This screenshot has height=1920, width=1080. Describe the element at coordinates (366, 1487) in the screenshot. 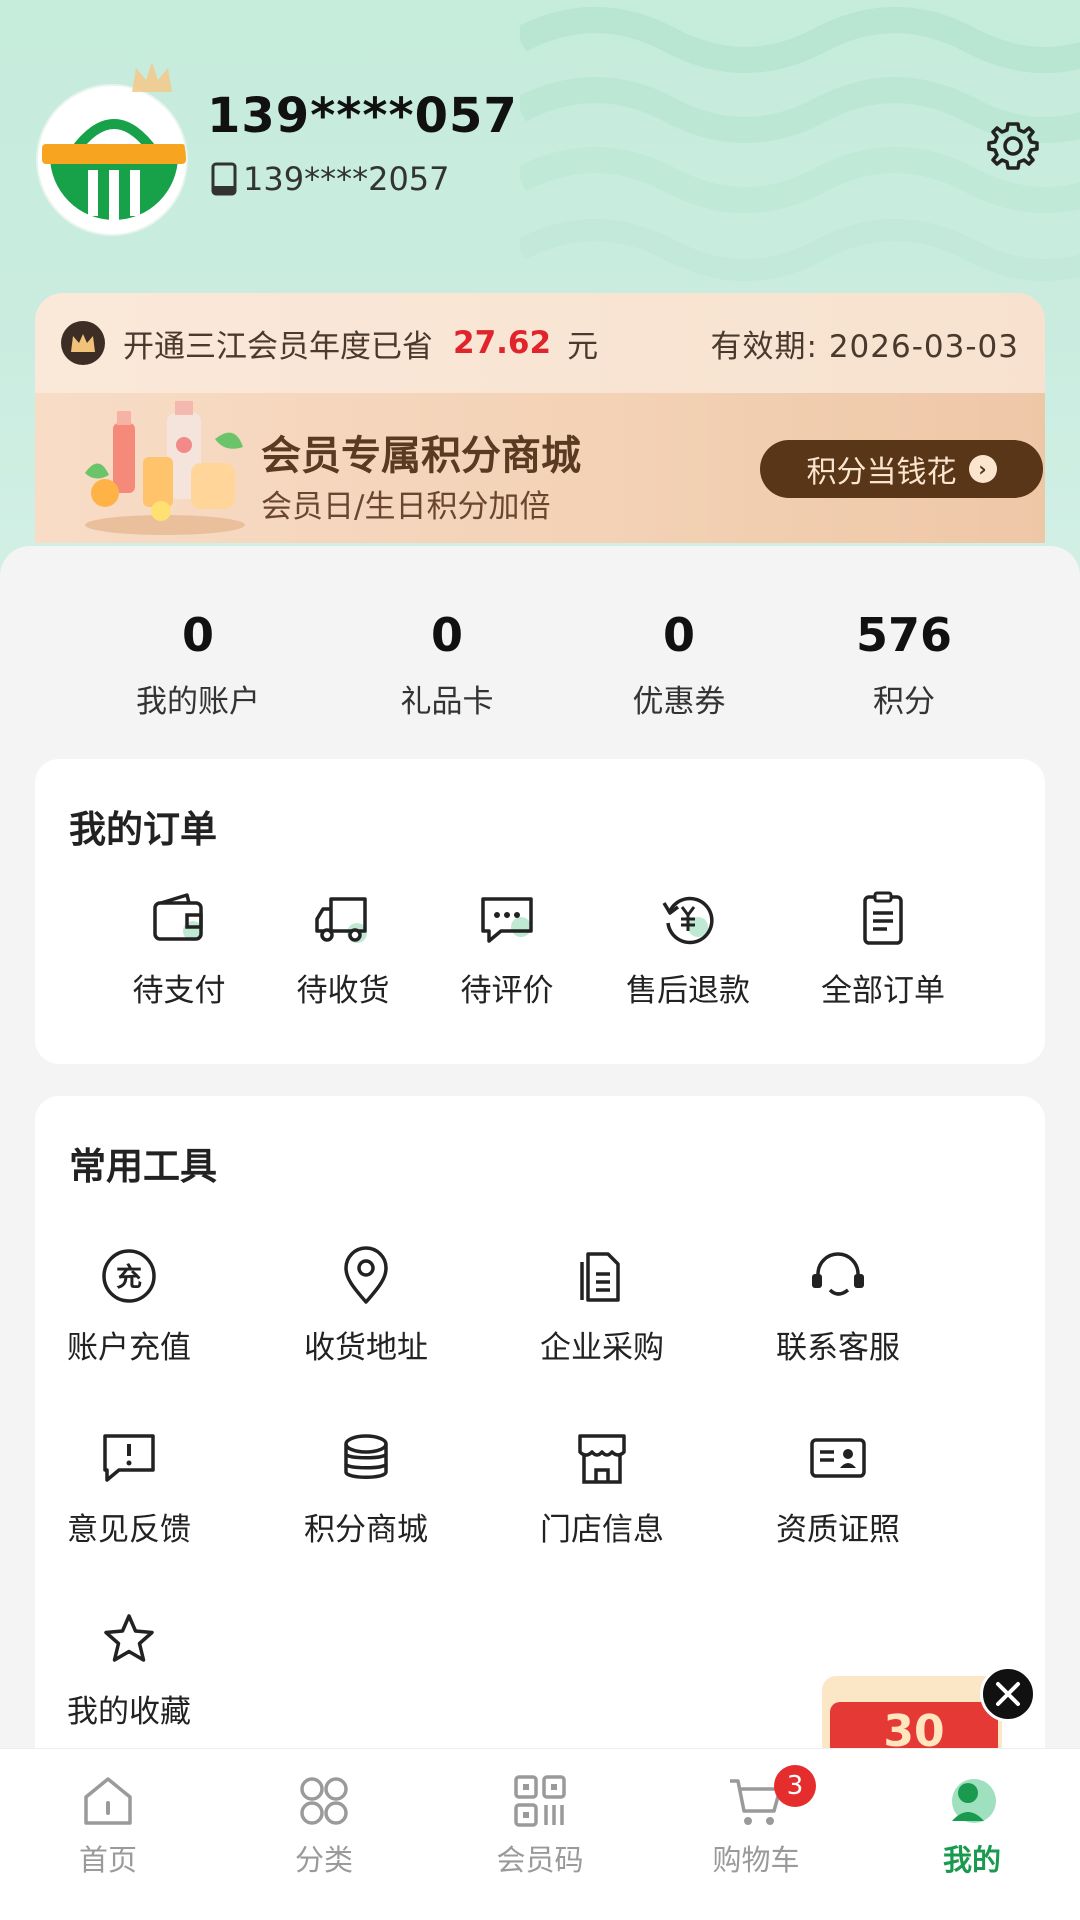

I see `tool-points-mall: 积分商城` at that location.